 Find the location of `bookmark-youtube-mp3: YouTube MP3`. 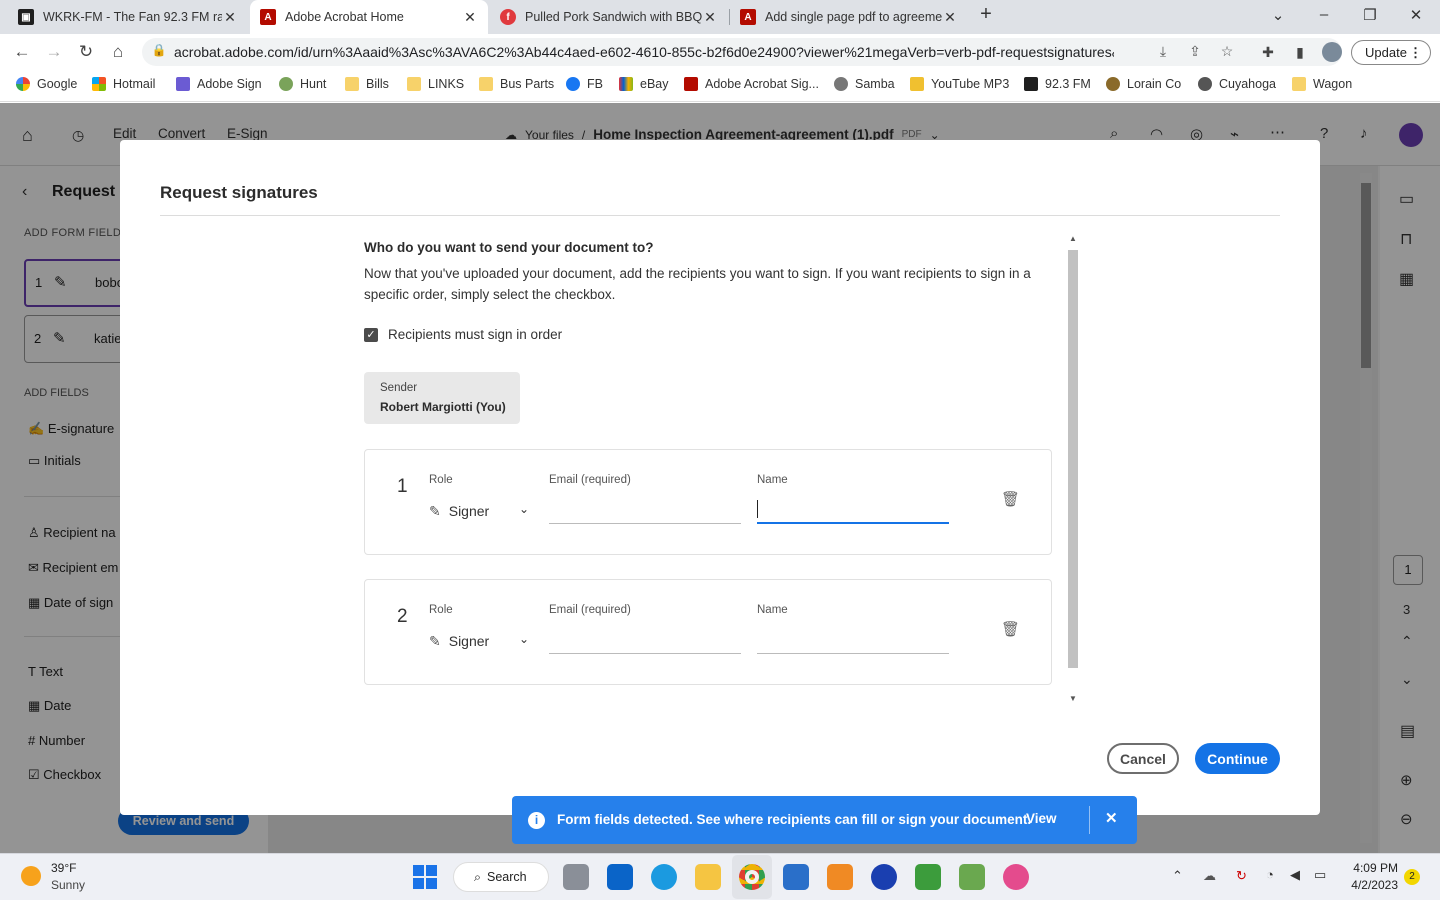

bookmark-youtube-mp3: YouTube MP3 is located at coordinates (959, 84).